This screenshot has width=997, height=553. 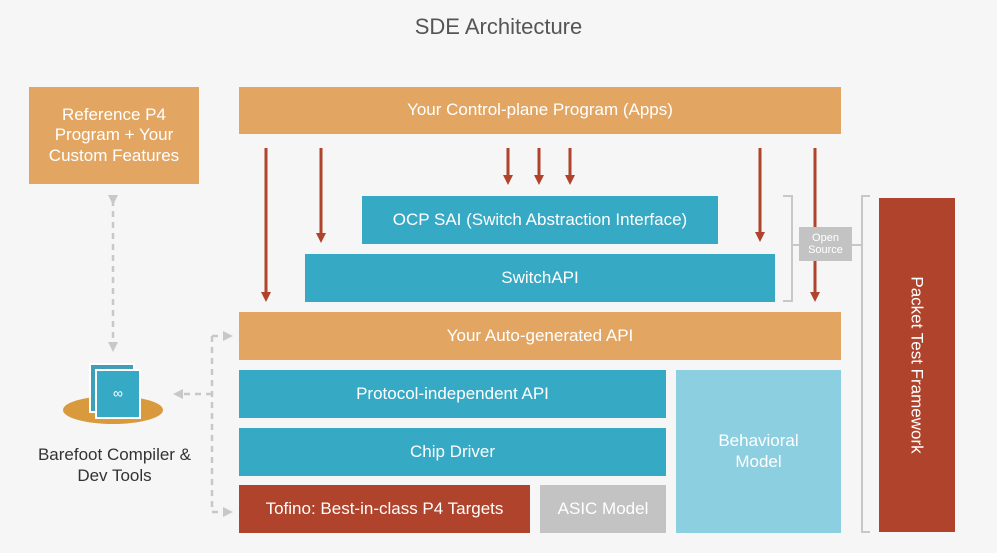 I want to click on auto-api-label: Your Auto-generated API, so click(x=540, y=335).